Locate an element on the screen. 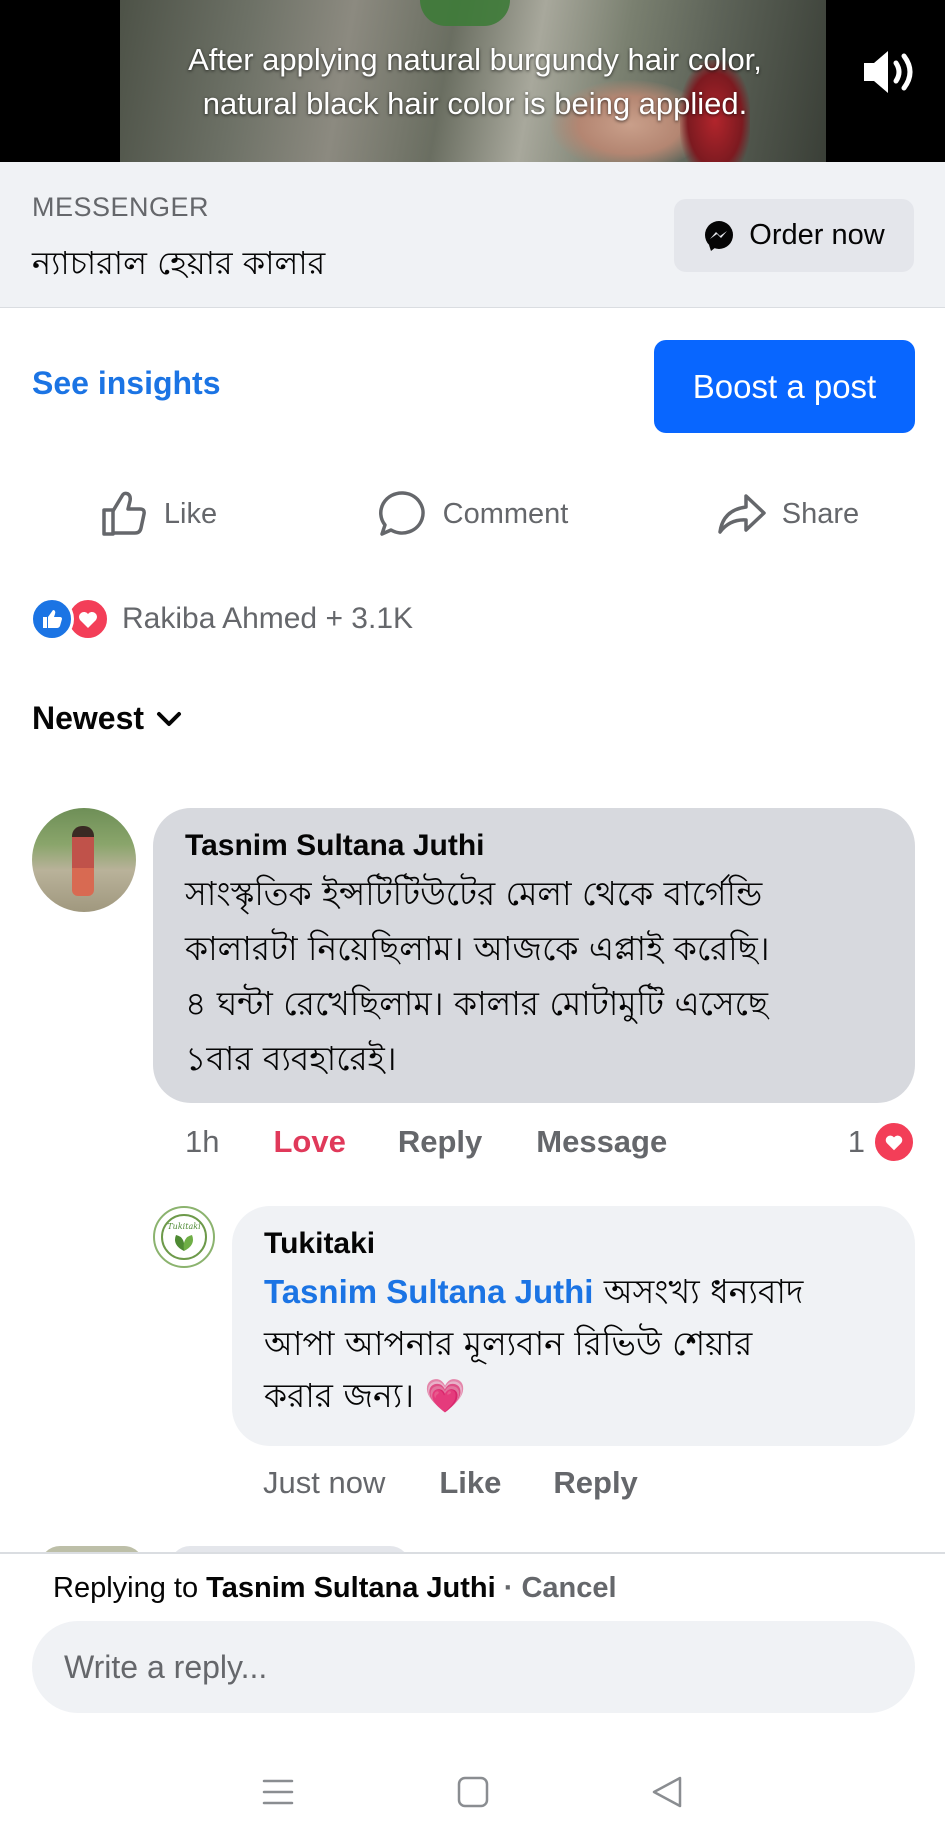  reply-line-1: Tasnim Sultana Juthi অসংখ্য ধন্যবাদ is located at coordinates (573, 1292).